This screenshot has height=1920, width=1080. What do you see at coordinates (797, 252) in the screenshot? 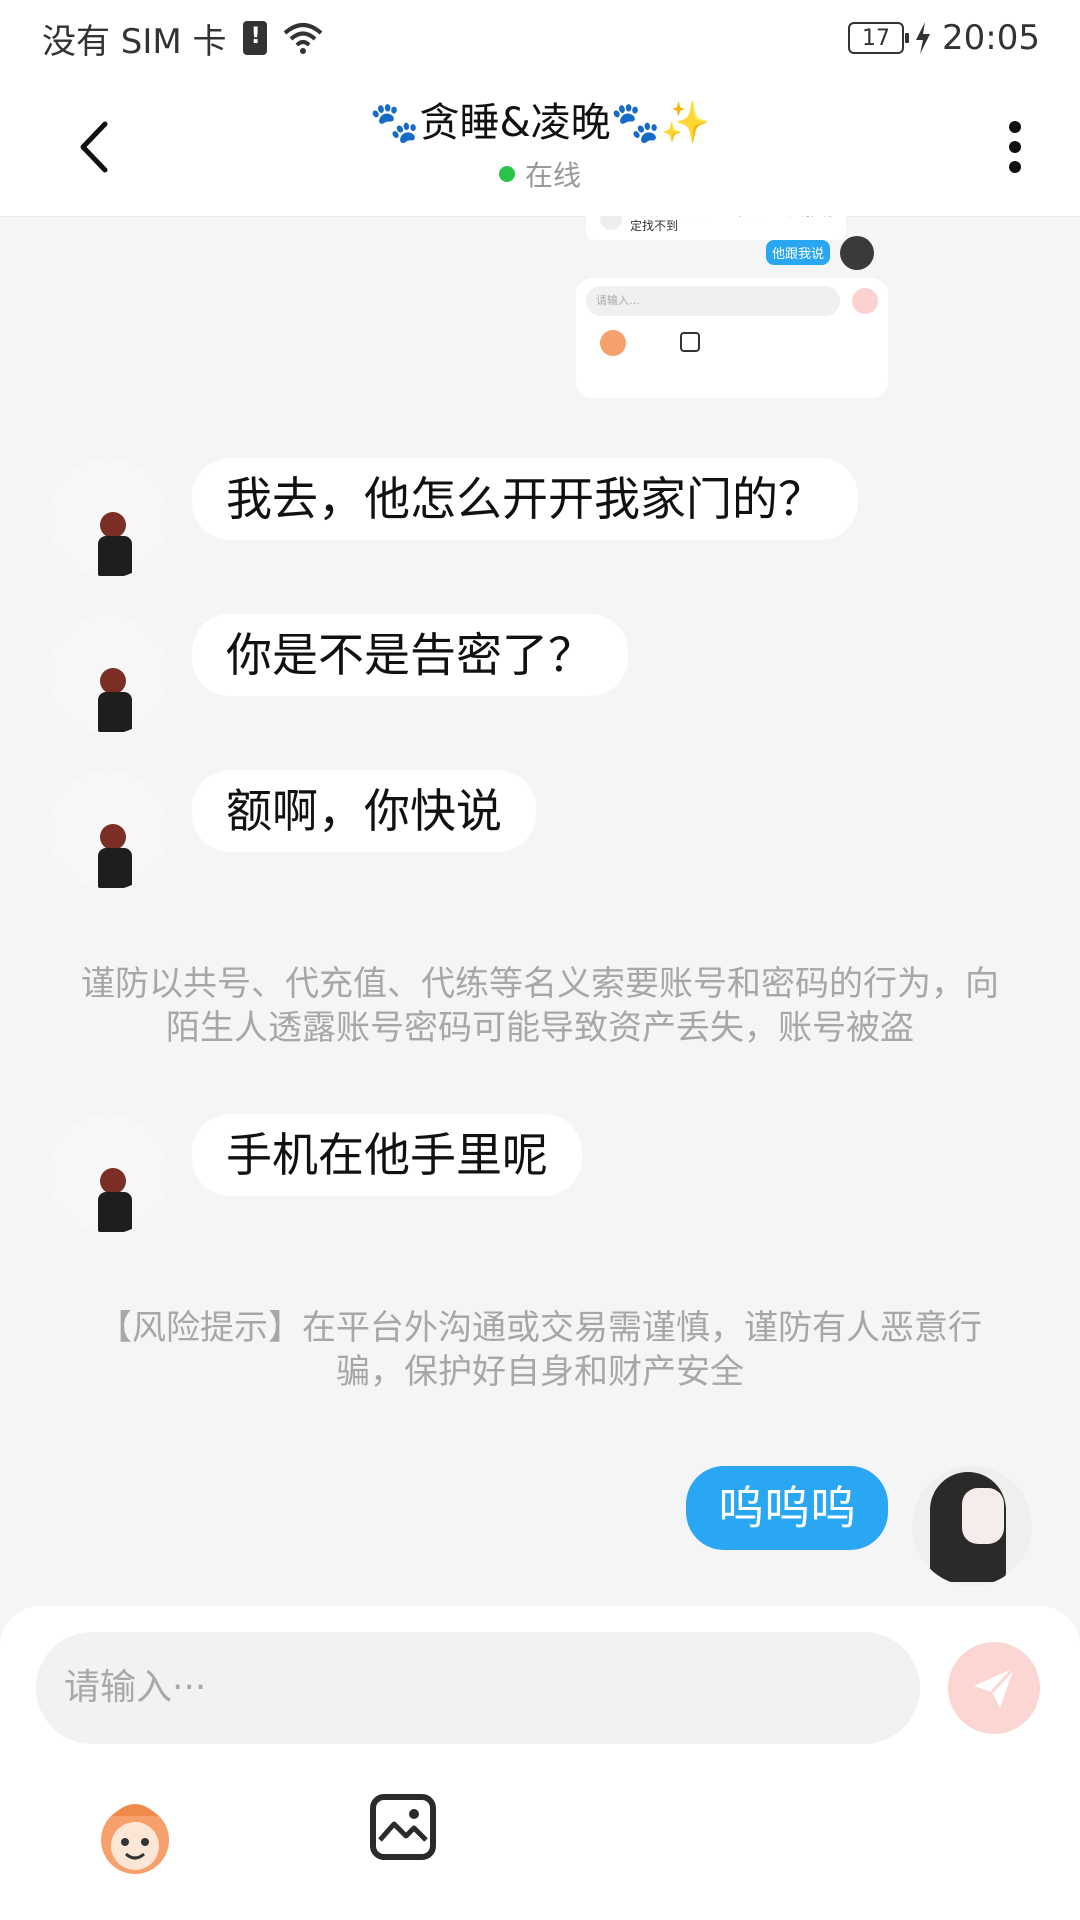
I see `preview-bubble: 他跟我说` at bounding box center [797, 252].